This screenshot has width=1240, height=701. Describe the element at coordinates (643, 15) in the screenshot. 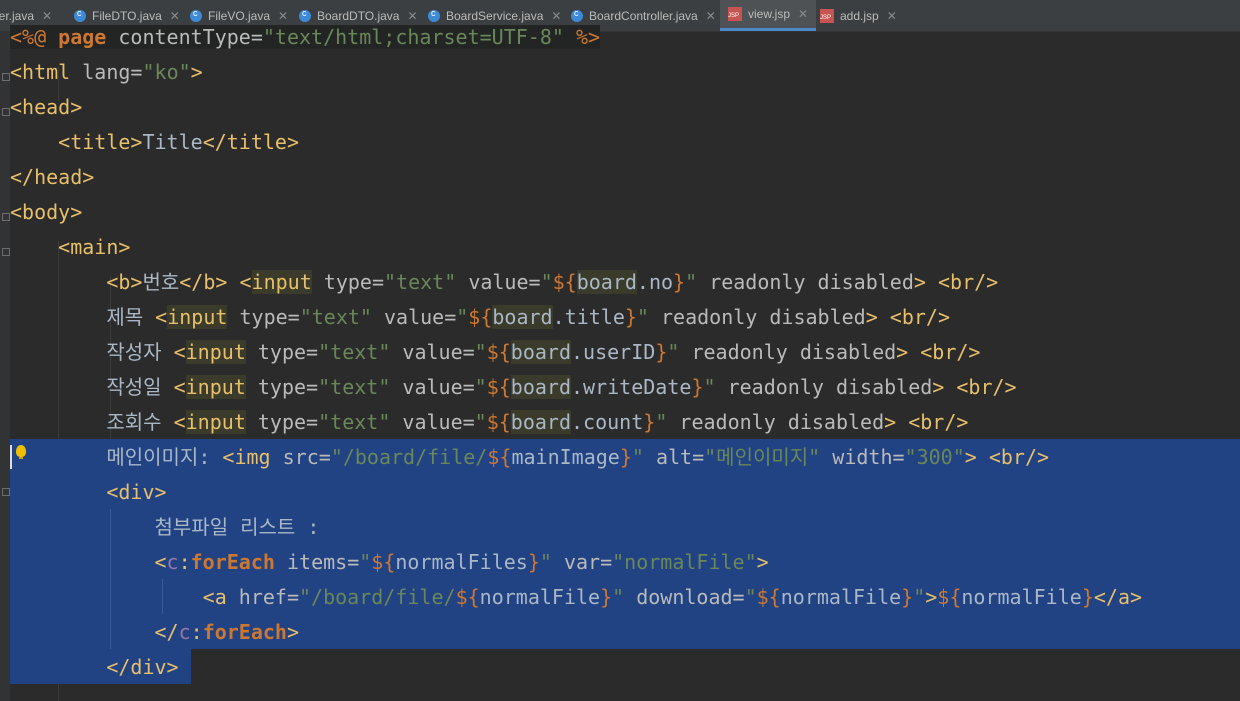

I see `tab-label: BoardController.java` at that location.